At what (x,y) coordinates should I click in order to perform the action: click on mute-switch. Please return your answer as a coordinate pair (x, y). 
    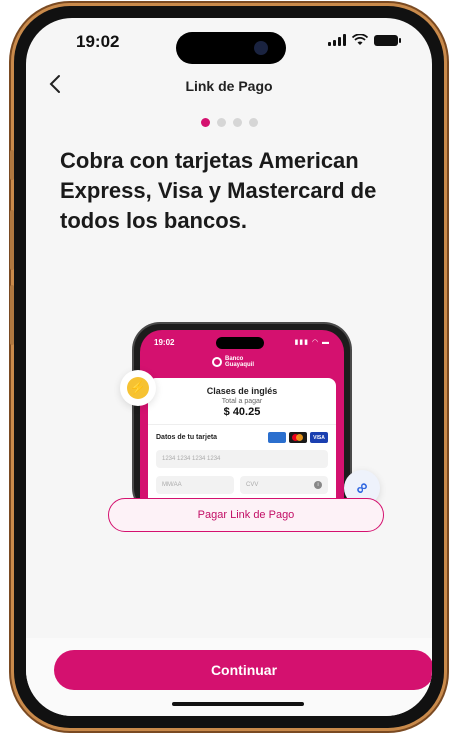
    Looking at the image, I should click on (12, 165).